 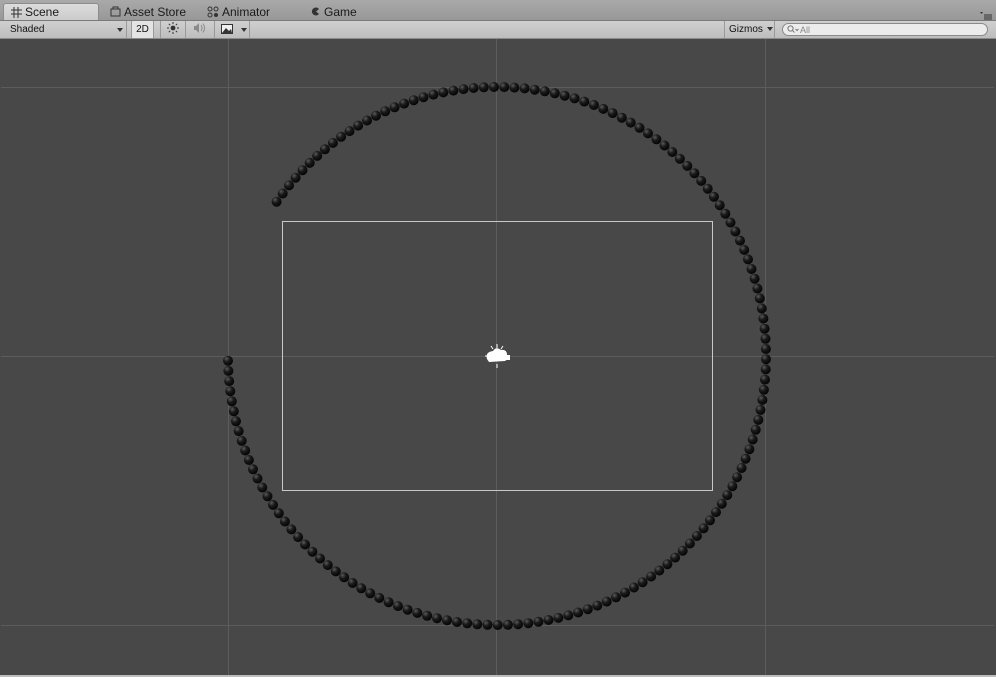 What do you see at coordinates (749, 29) in the screenshot?
I see `gizmos-dropdown: Gizmos` at bounding box center [749, 29].